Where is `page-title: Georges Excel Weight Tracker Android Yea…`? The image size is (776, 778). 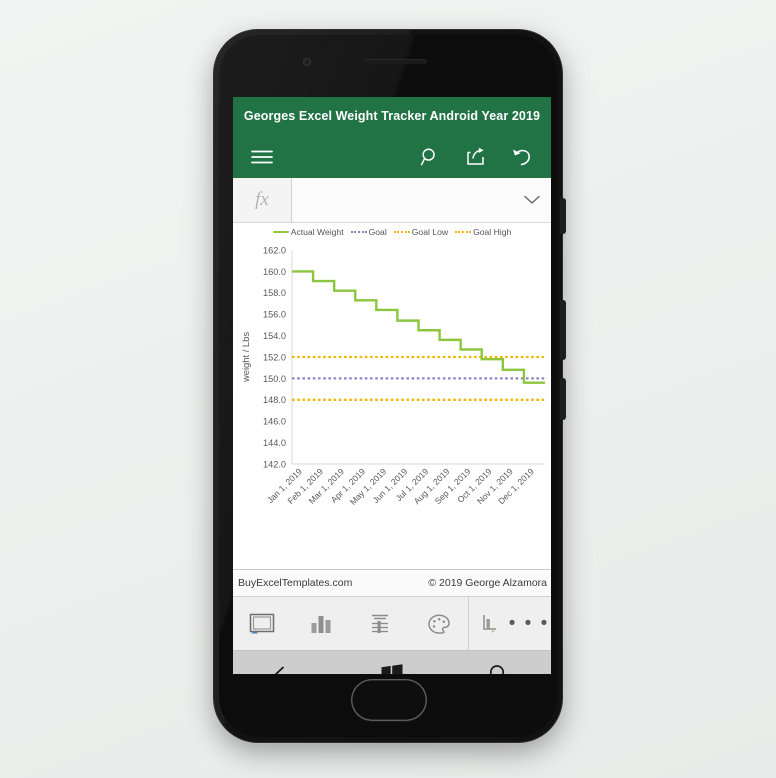
page-title: Georges Excel Weight Tracker Android Yea… is located at coordinates (392, 116).